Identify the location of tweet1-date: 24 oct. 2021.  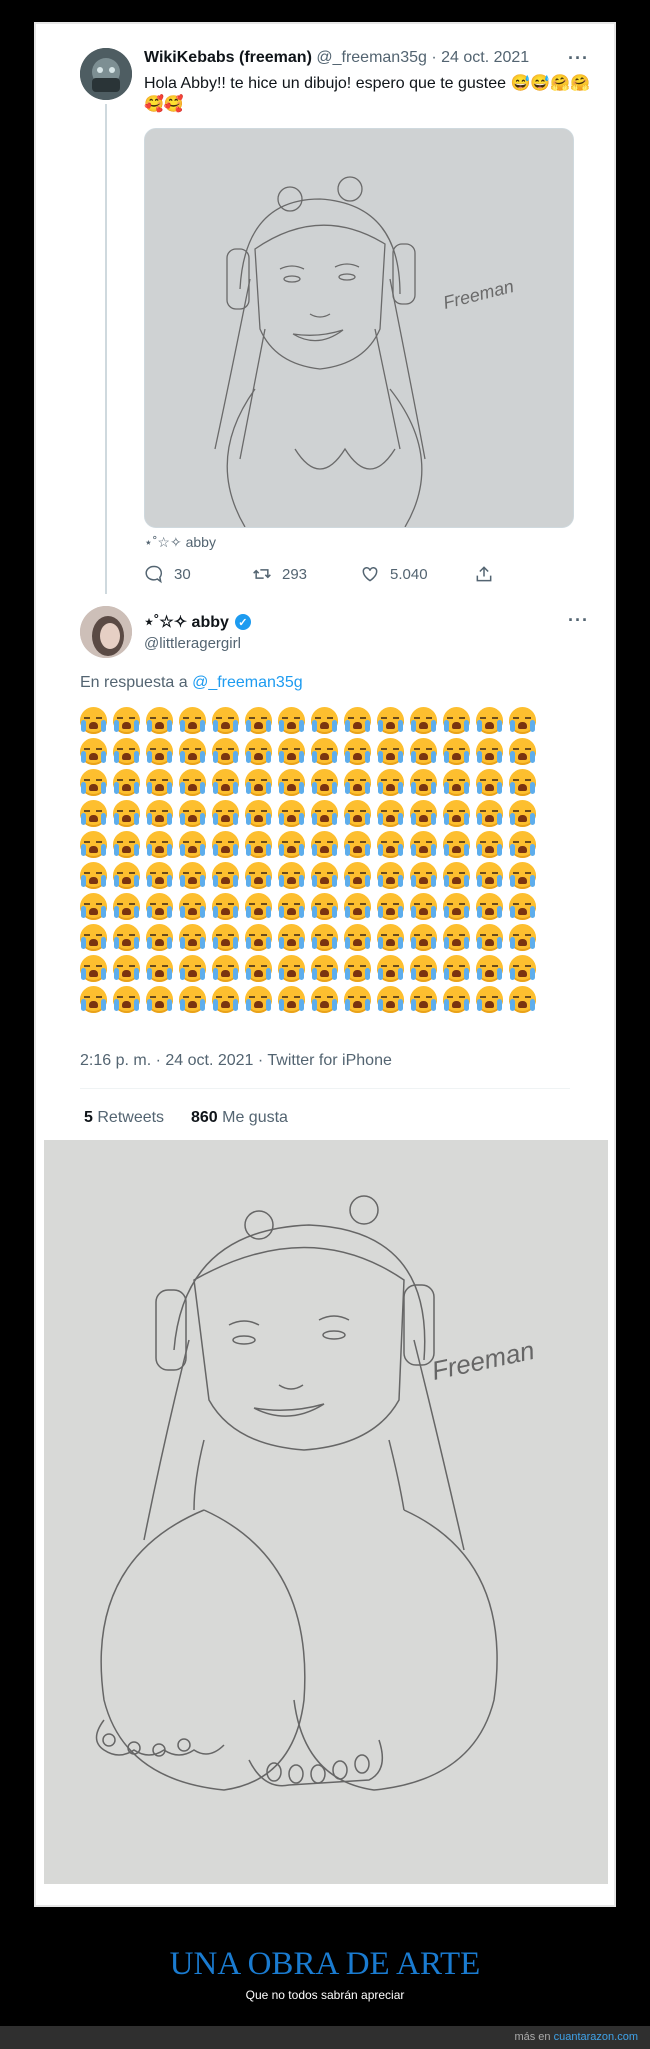
(485, 57).